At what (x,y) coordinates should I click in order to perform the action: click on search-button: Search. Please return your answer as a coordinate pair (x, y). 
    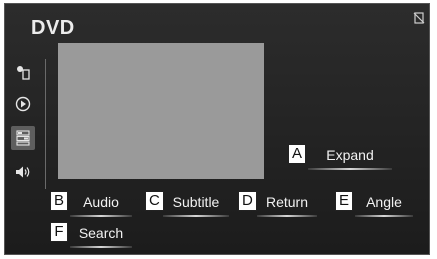
    Looking at the image, I should click on (101, 233).